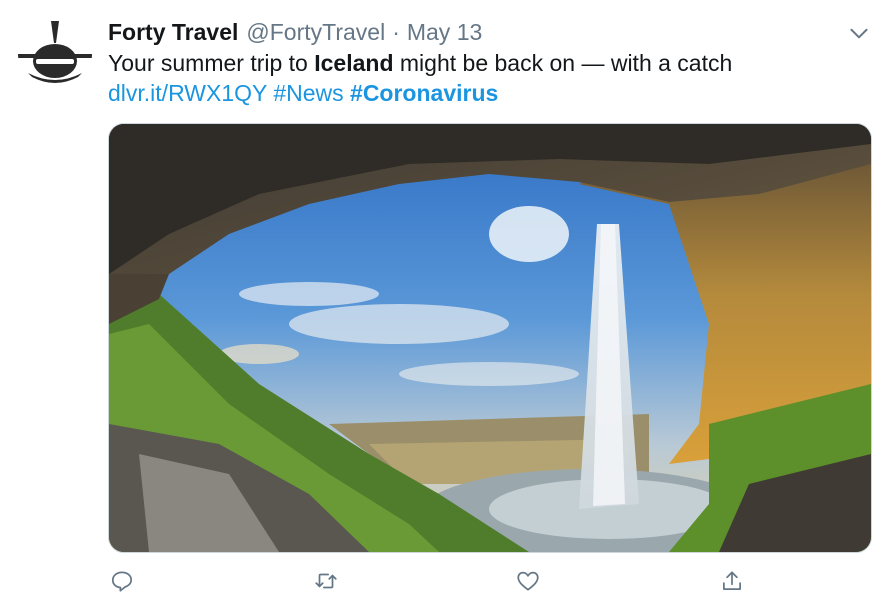 The height and width of the screenshot is (604, 891). I want to click on like-button, so click(528, 581).